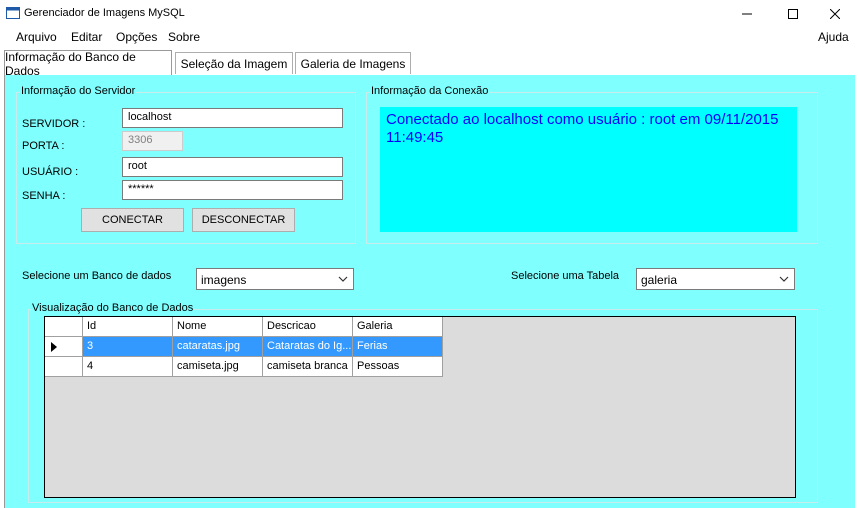  What do you see at coordinates (232, 190) in the screenshot?
I see `password-input: ******` at bounding box center [232, 190].